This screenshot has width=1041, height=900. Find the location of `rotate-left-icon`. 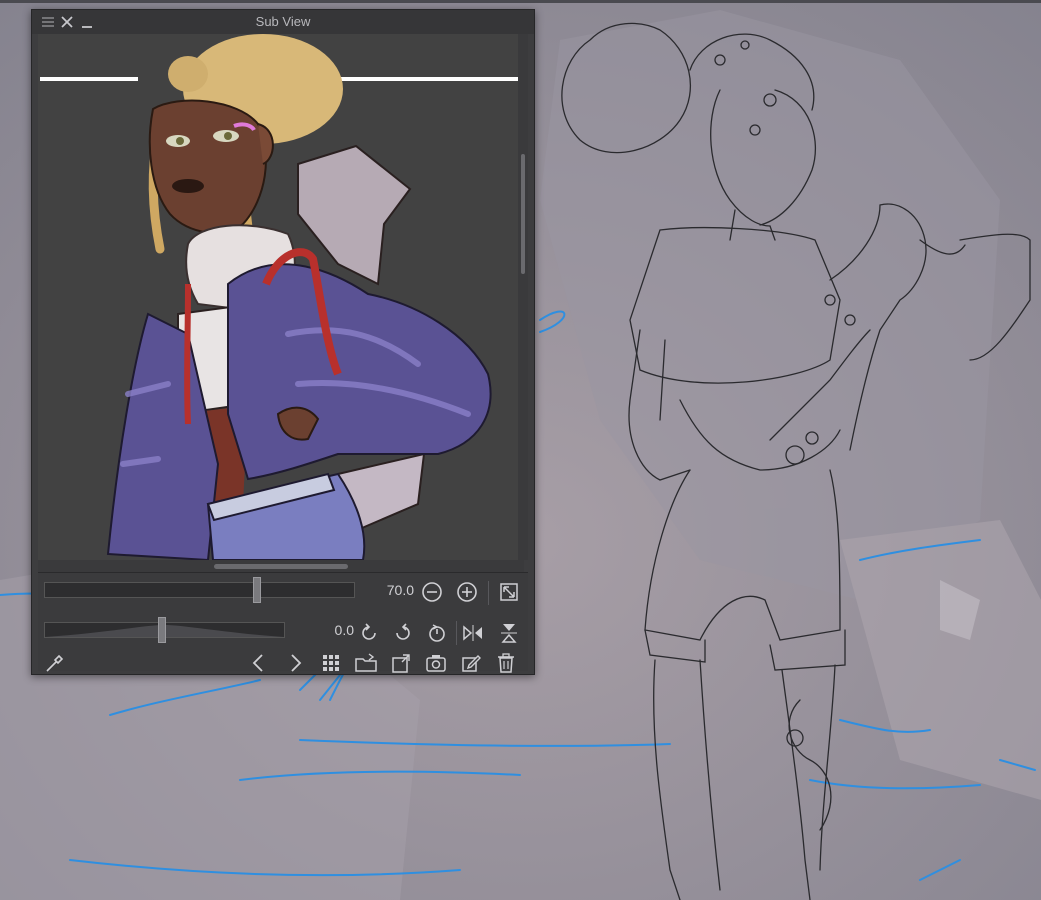

rotate-left-icon is located at coordinates (369, 633).